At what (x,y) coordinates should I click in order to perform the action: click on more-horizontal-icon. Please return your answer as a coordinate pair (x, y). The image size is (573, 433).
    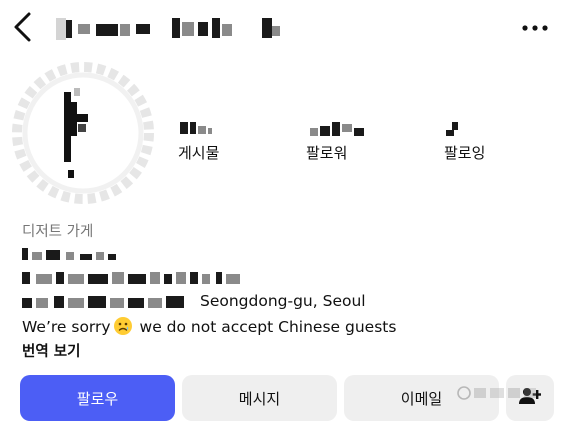
    Looking at the image, I should click on (536, 28).